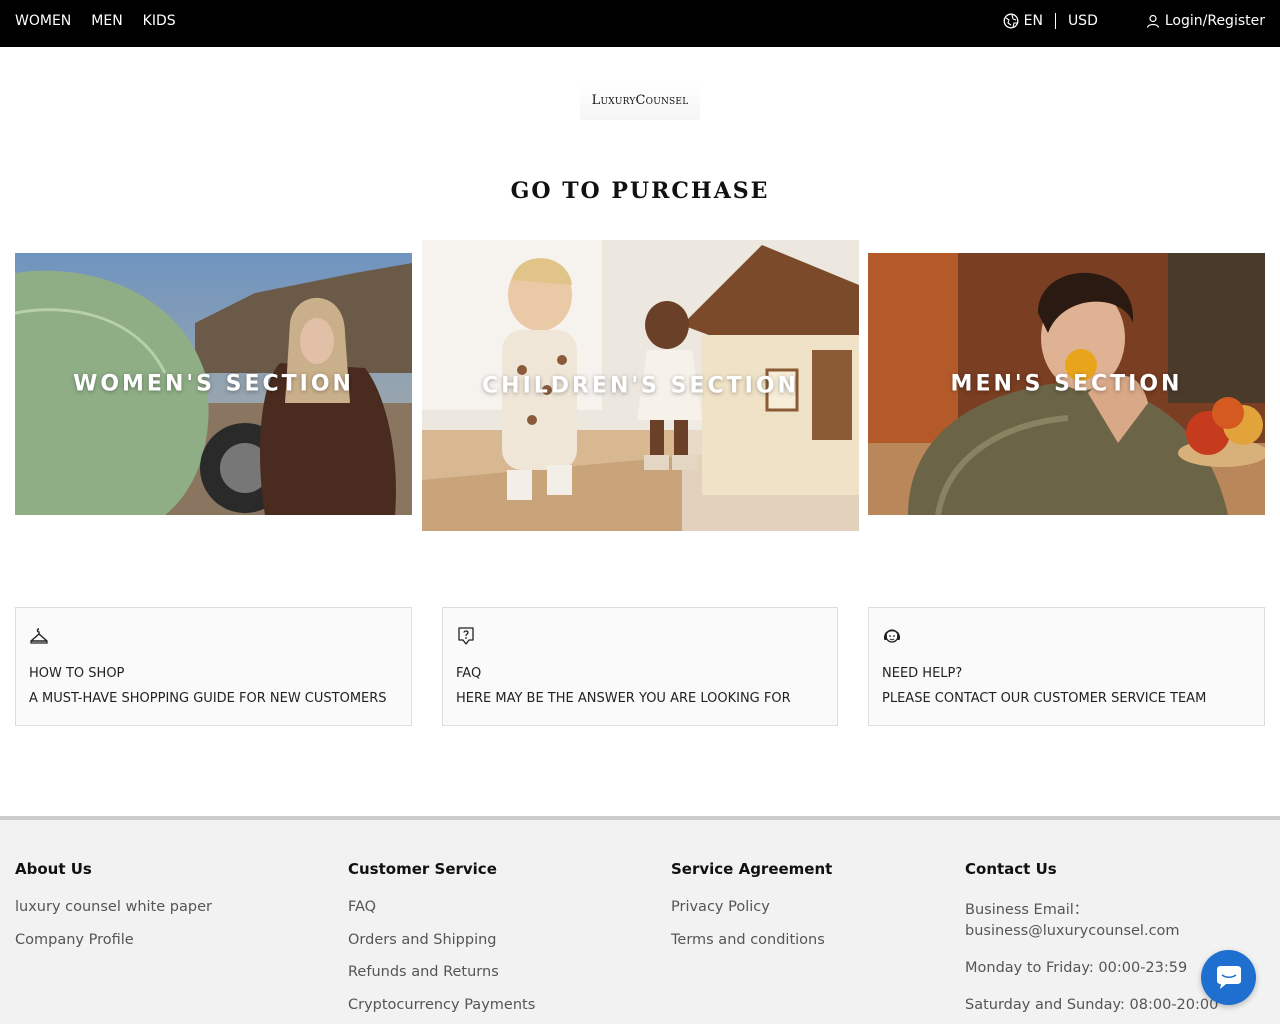  Describe the element at coordinates (466, 636) in the screenshot. I see `question-icon` at that location.